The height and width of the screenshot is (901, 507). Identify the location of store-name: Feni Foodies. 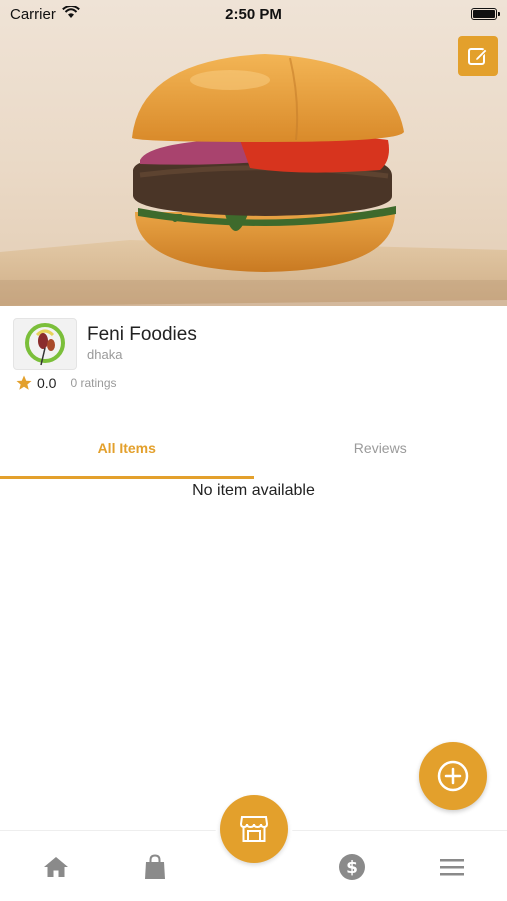
(142, 335).